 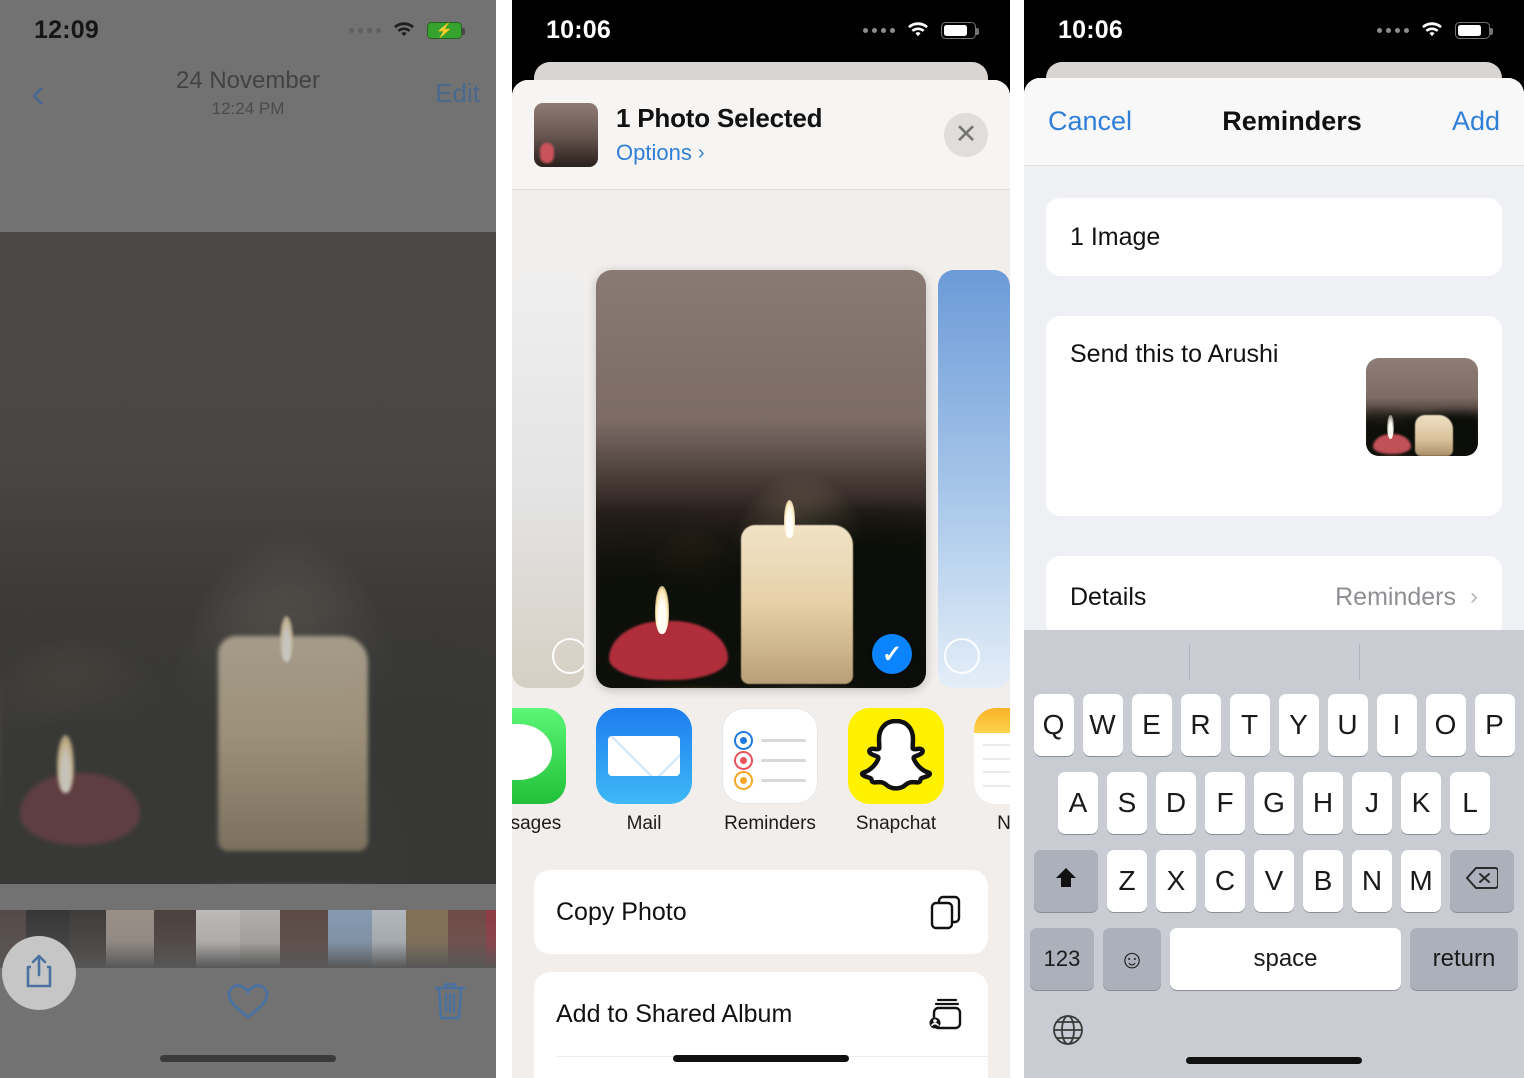 I want to click on key-g: G, so click(x=1274, y=803).